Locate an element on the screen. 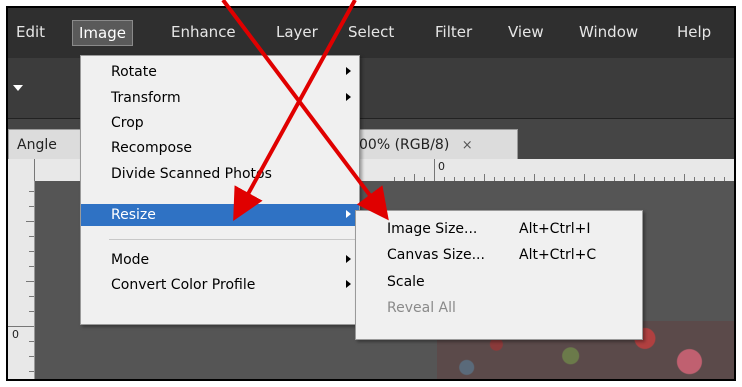 This screenshot has width=742, height=387. menu-item-convert-color-profile: Convert Color Profile is located at coordinates (220, 285).